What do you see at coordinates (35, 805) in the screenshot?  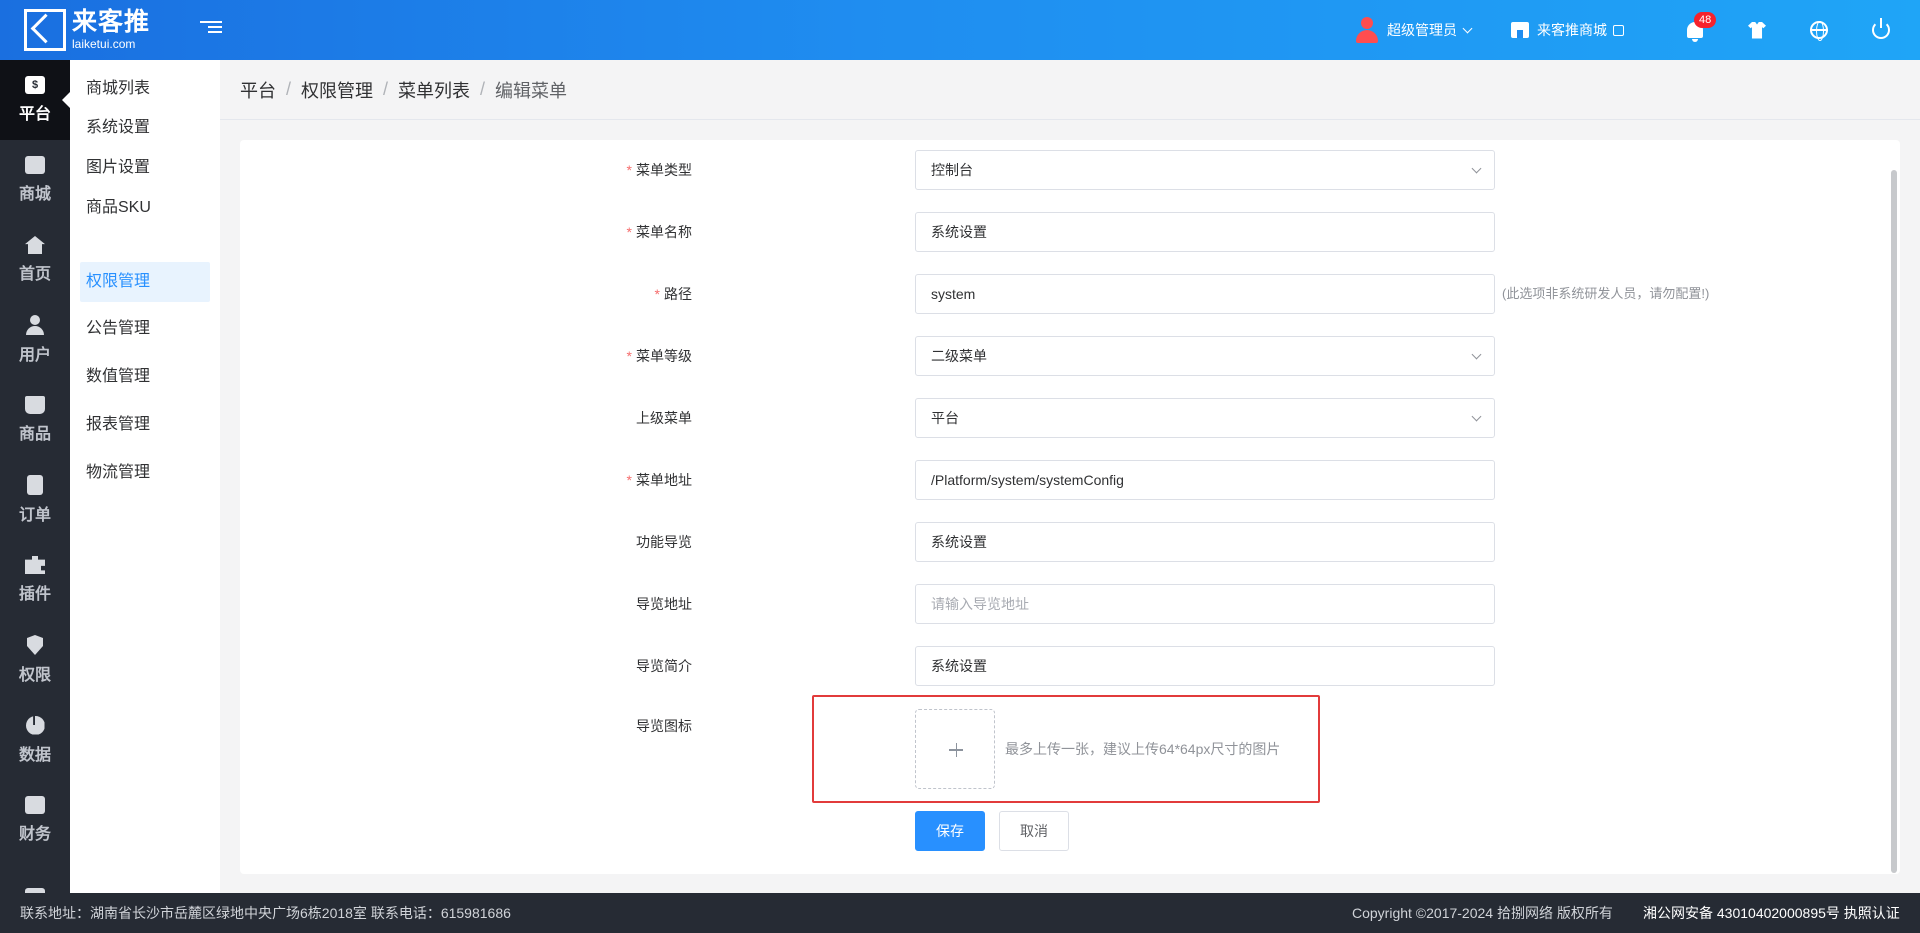 I see `wallet-icon` at bounding box center [35, 805].